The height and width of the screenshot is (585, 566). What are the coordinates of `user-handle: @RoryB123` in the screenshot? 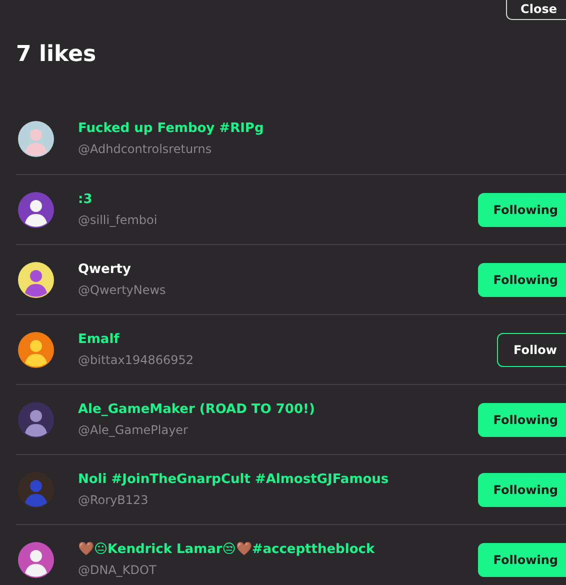 It's located at (114, 500).